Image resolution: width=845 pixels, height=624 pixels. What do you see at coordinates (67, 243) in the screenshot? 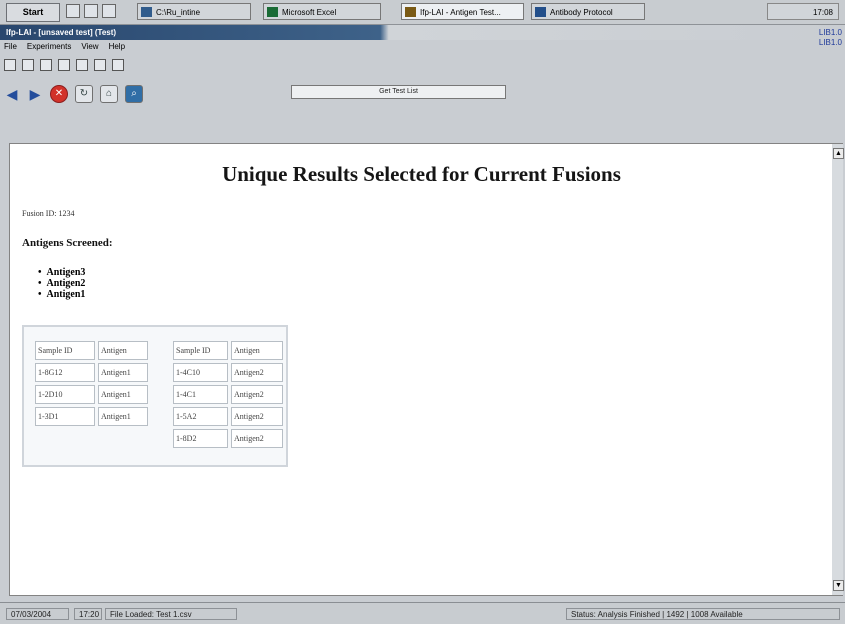
I see `antigens-heading: Antigens Screened:` at bounding box center [67, 243].